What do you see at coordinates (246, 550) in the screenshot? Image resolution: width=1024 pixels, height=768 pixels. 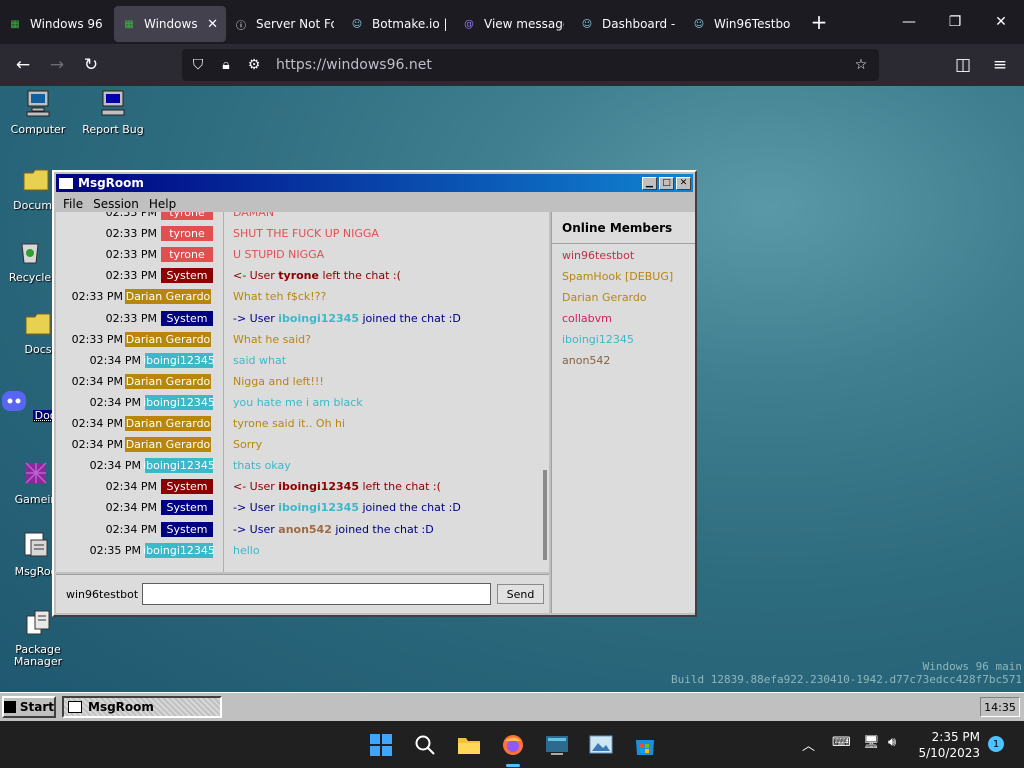 I see `message-text: hello` at bounding box center [246, 550].